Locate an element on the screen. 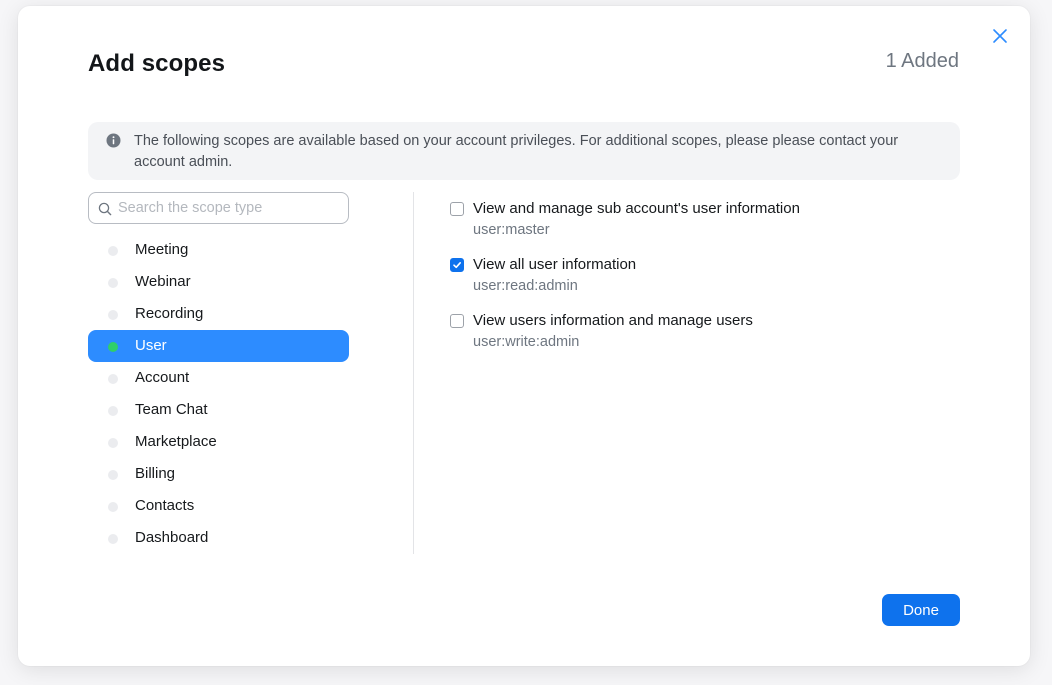 The image size is (1052, 685). category-item-team-chat: Team Chat is located at coordinates (218, 410).